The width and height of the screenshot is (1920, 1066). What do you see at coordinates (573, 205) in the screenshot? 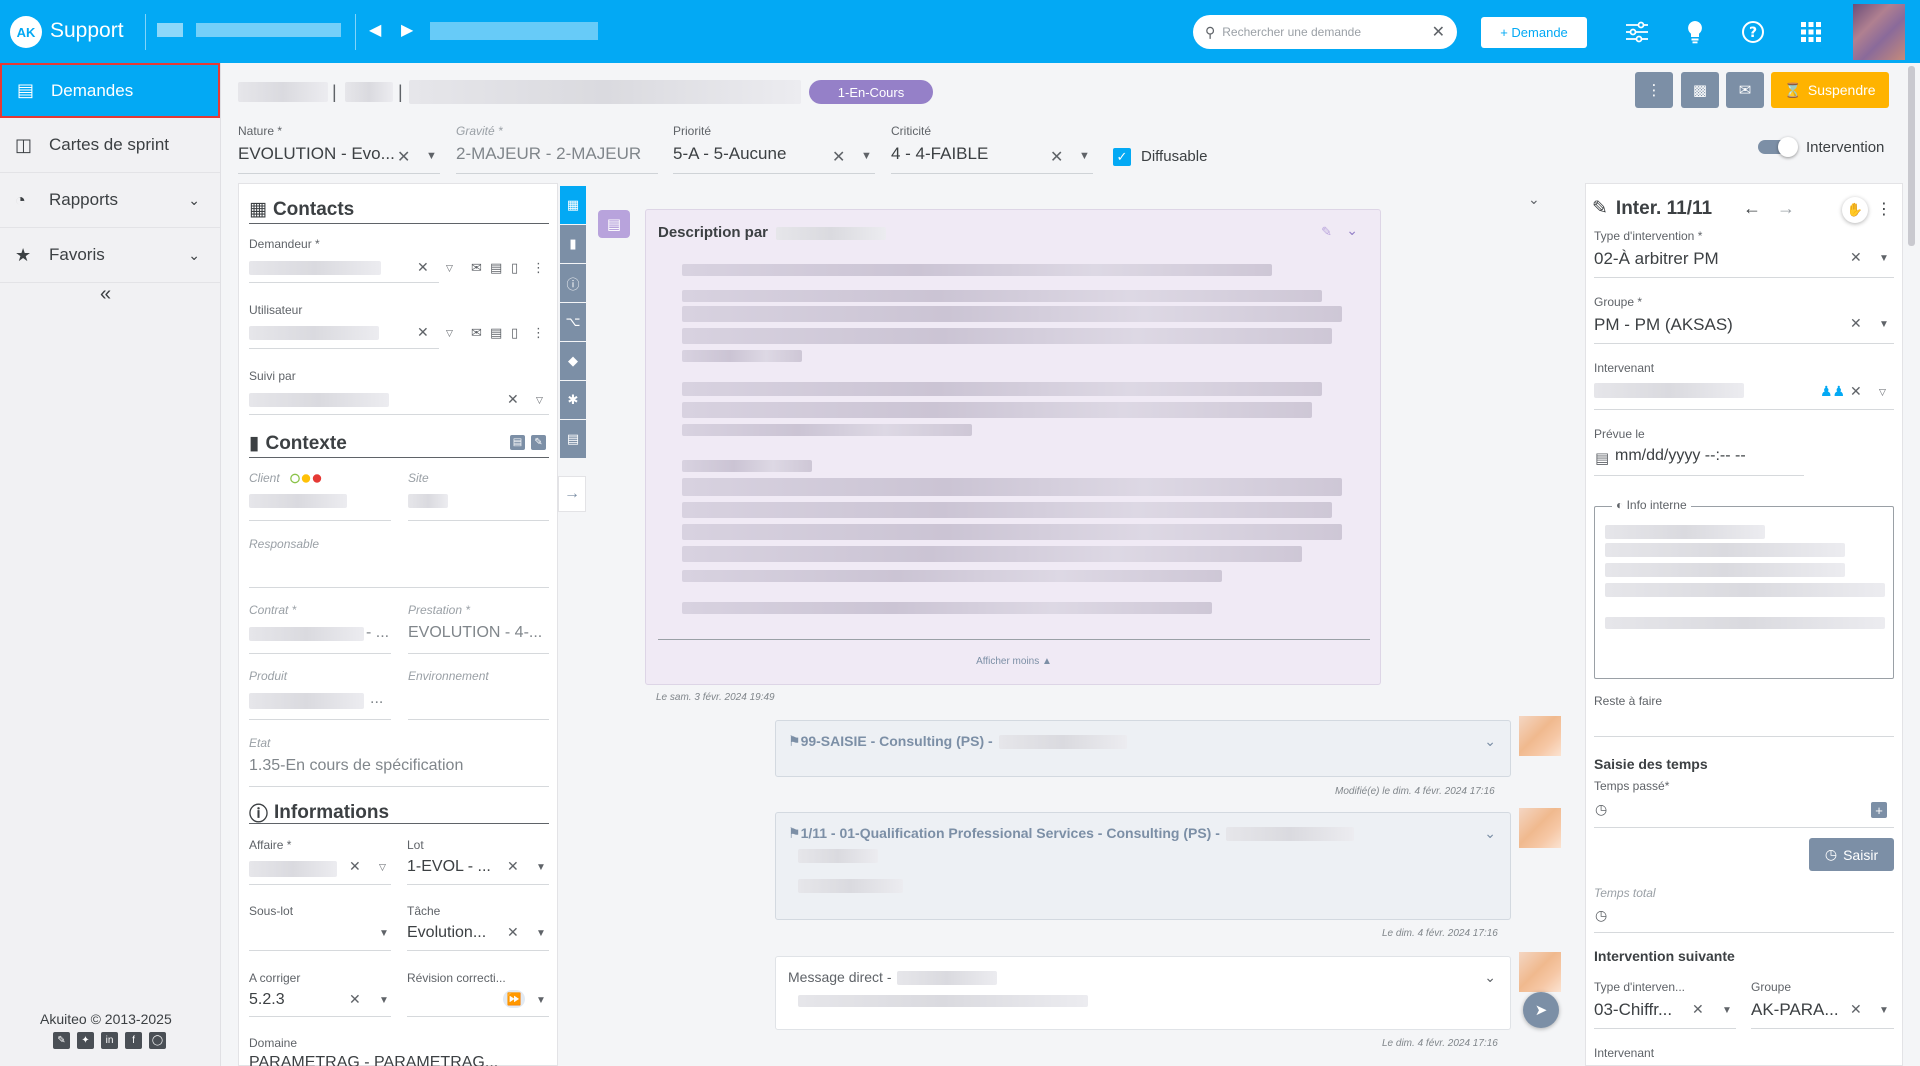
I see `tab-building-icon: ▦` at bounding box center [573, 205].